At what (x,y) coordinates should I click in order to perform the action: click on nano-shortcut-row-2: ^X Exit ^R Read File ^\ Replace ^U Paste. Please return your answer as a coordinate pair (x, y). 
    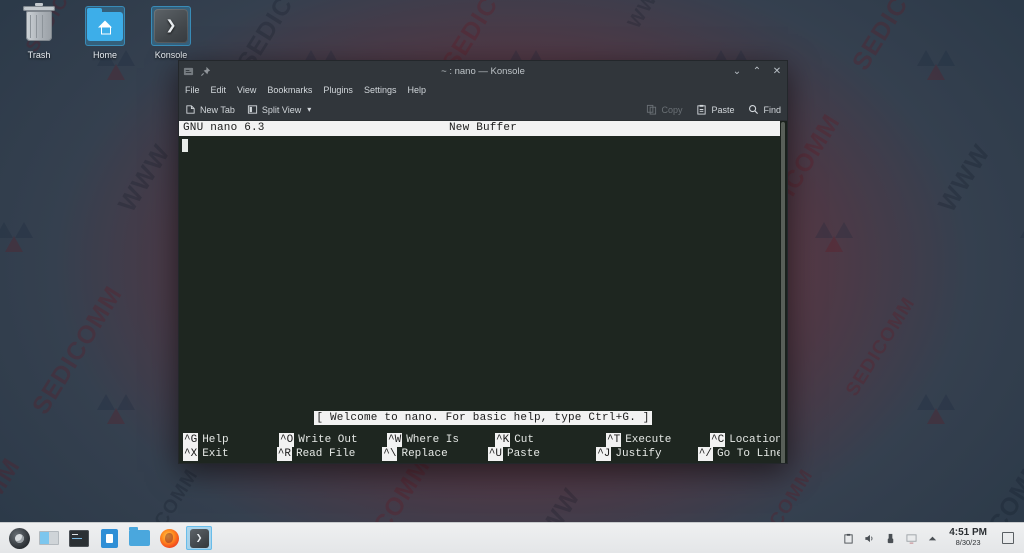
    Looking at the image, I should click on (483, 454).